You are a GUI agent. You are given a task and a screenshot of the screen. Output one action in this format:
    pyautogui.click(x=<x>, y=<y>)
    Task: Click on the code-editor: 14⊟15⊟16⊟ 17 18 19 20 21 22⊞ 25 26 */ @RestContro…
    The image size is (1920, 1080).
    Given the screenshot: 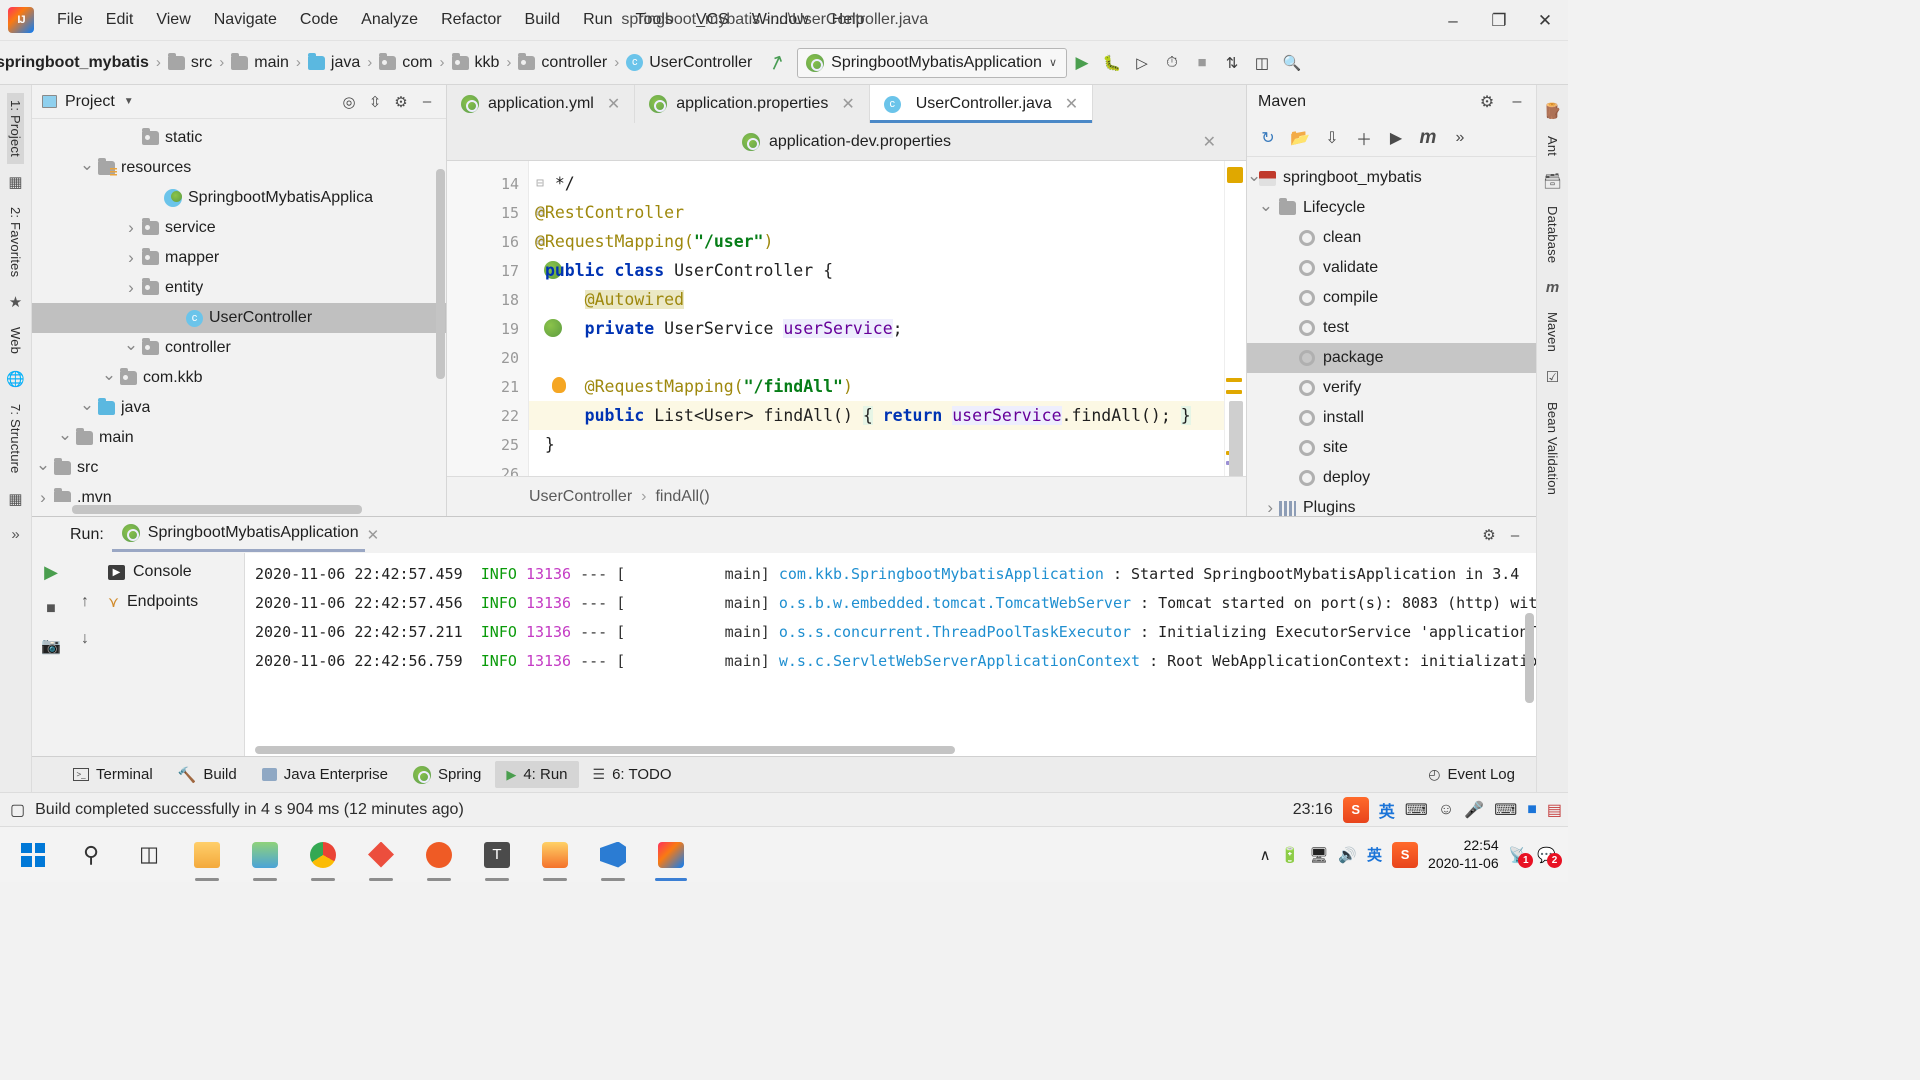 What is the action you would take?
    pyautogui.click(x=846, y=318)
    